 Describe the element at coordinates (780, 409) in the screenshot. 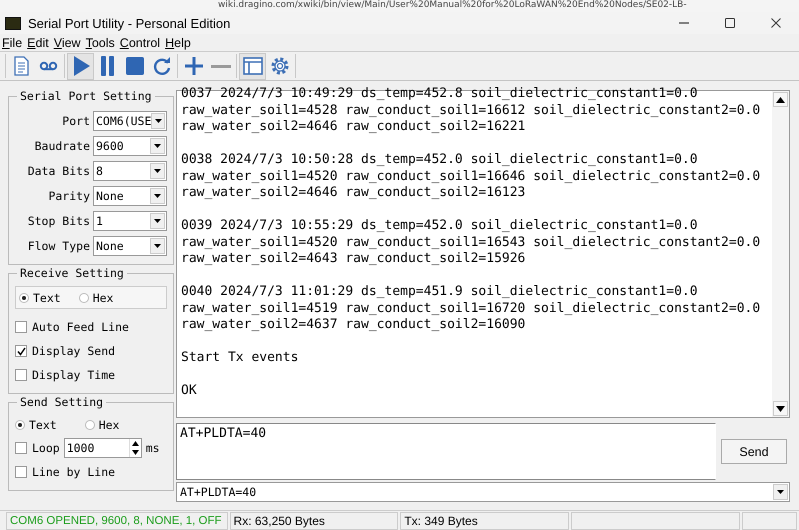

I see `scroll-down-icon` at that location.